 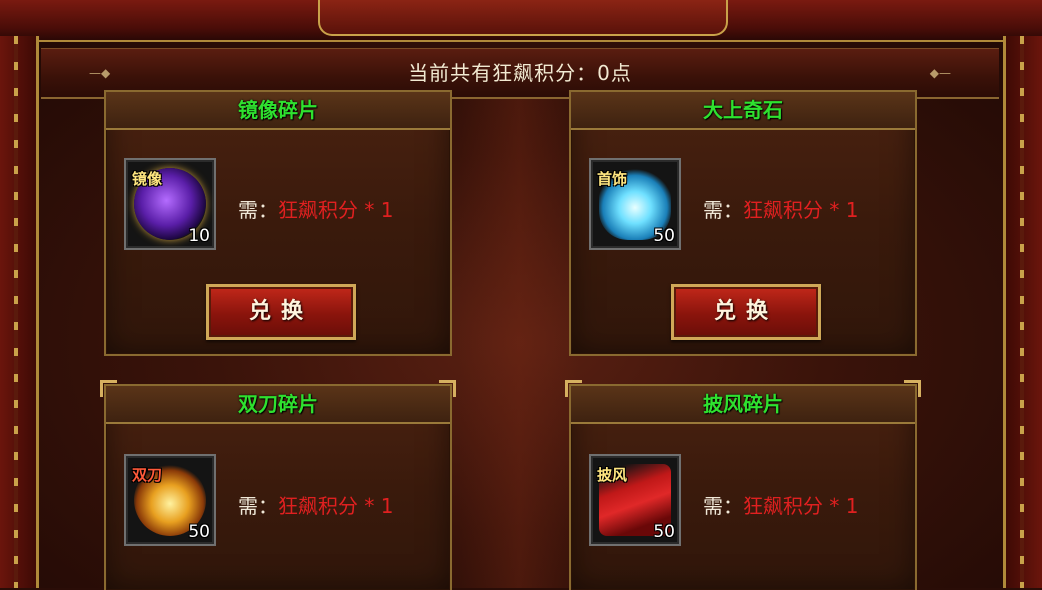 What do you see at coordinates (147, 475) in the screenshot?
I see `item-tag: 双刀` at bounding box center [147, 475].